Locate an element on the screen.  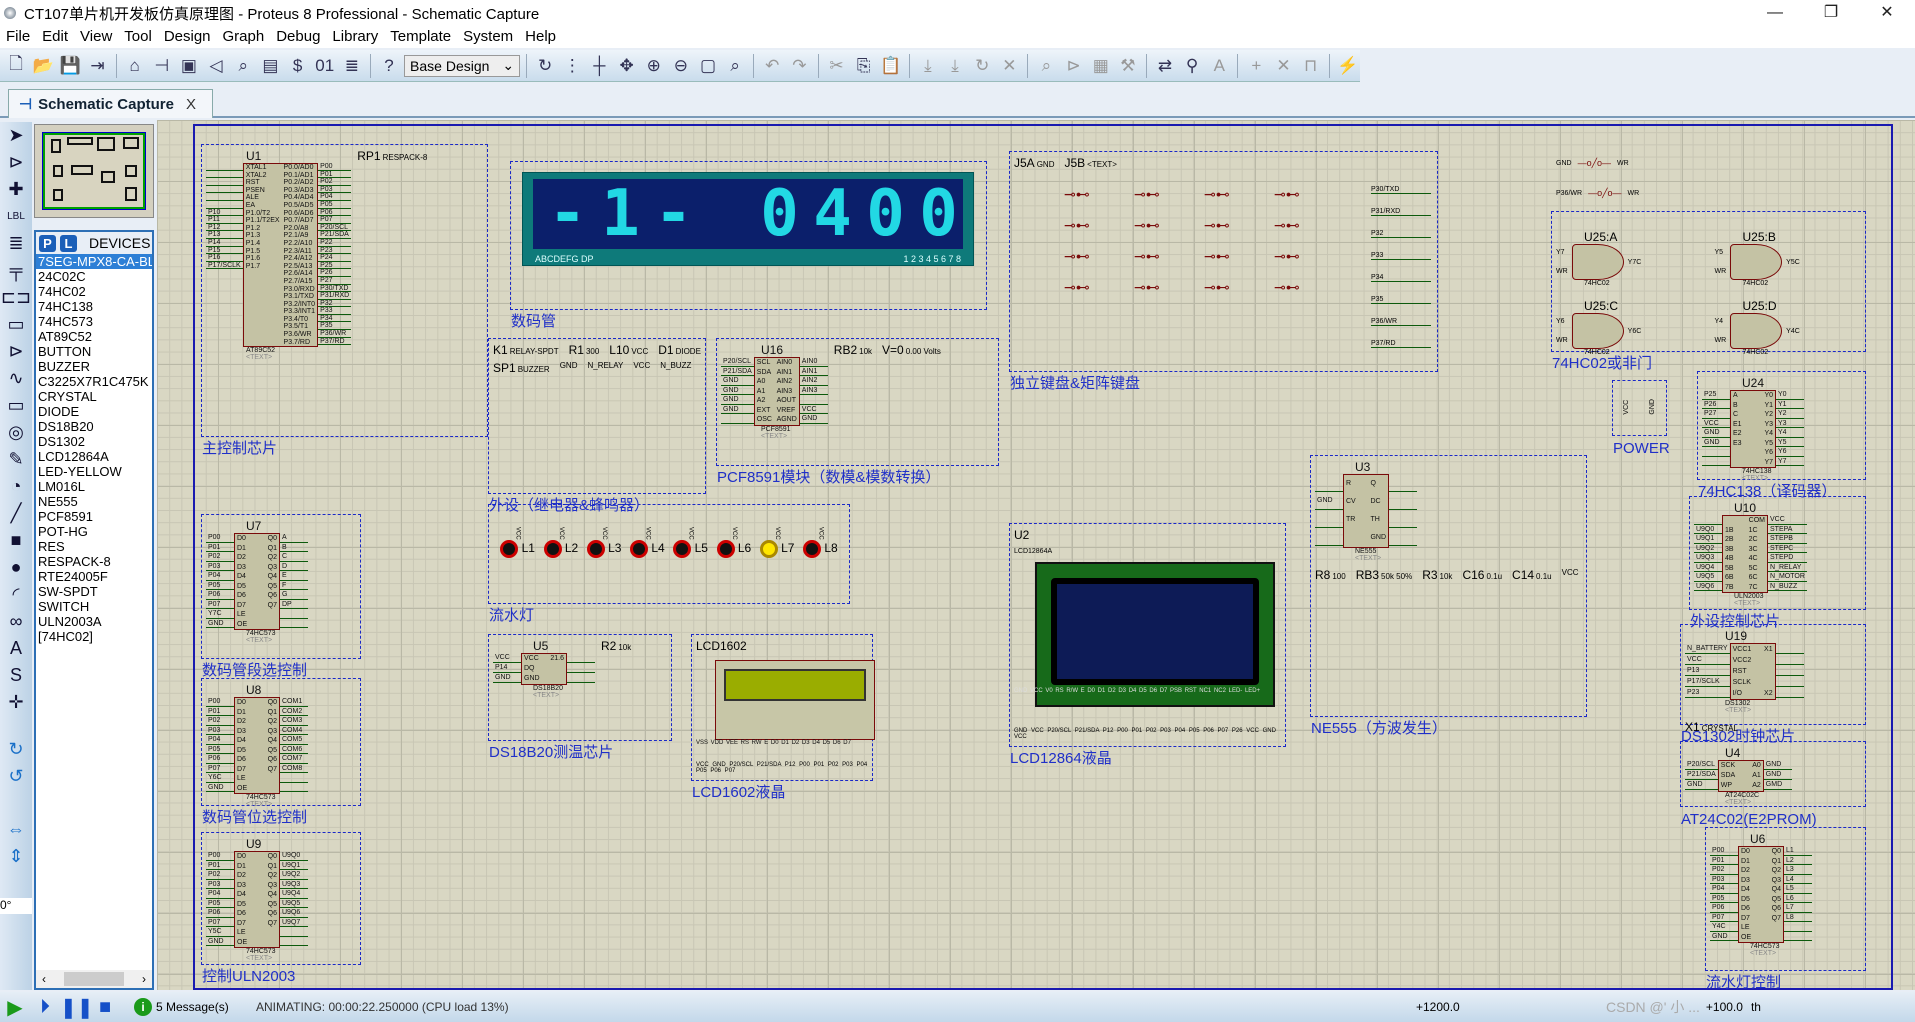
home-icon: ⌂ is located at coordinates (135, 66).